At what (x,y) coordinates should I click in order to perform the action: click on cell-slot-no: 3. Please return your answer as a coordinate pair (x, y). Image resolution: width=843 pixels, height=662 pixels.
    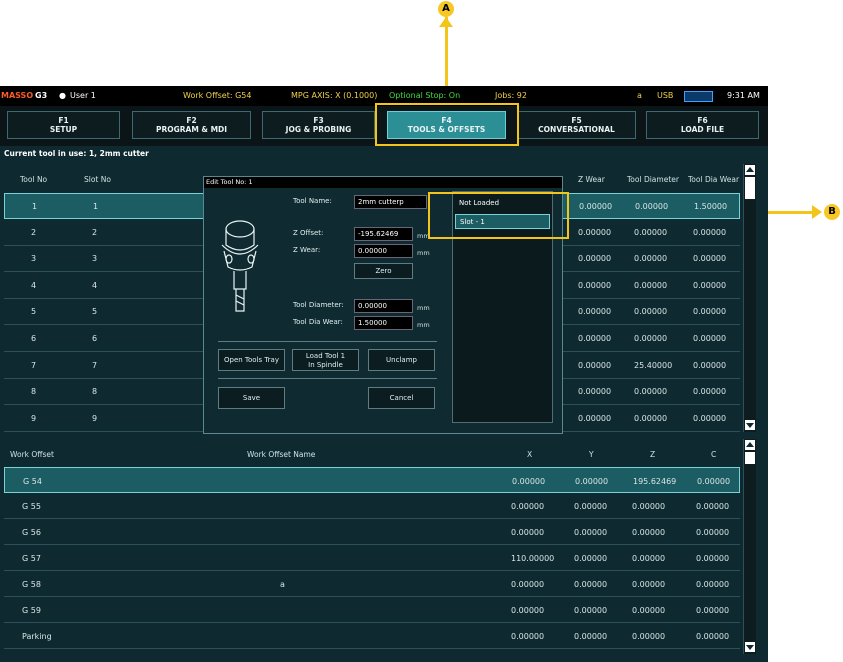
    Looking at the image, I should click on (95, 259).